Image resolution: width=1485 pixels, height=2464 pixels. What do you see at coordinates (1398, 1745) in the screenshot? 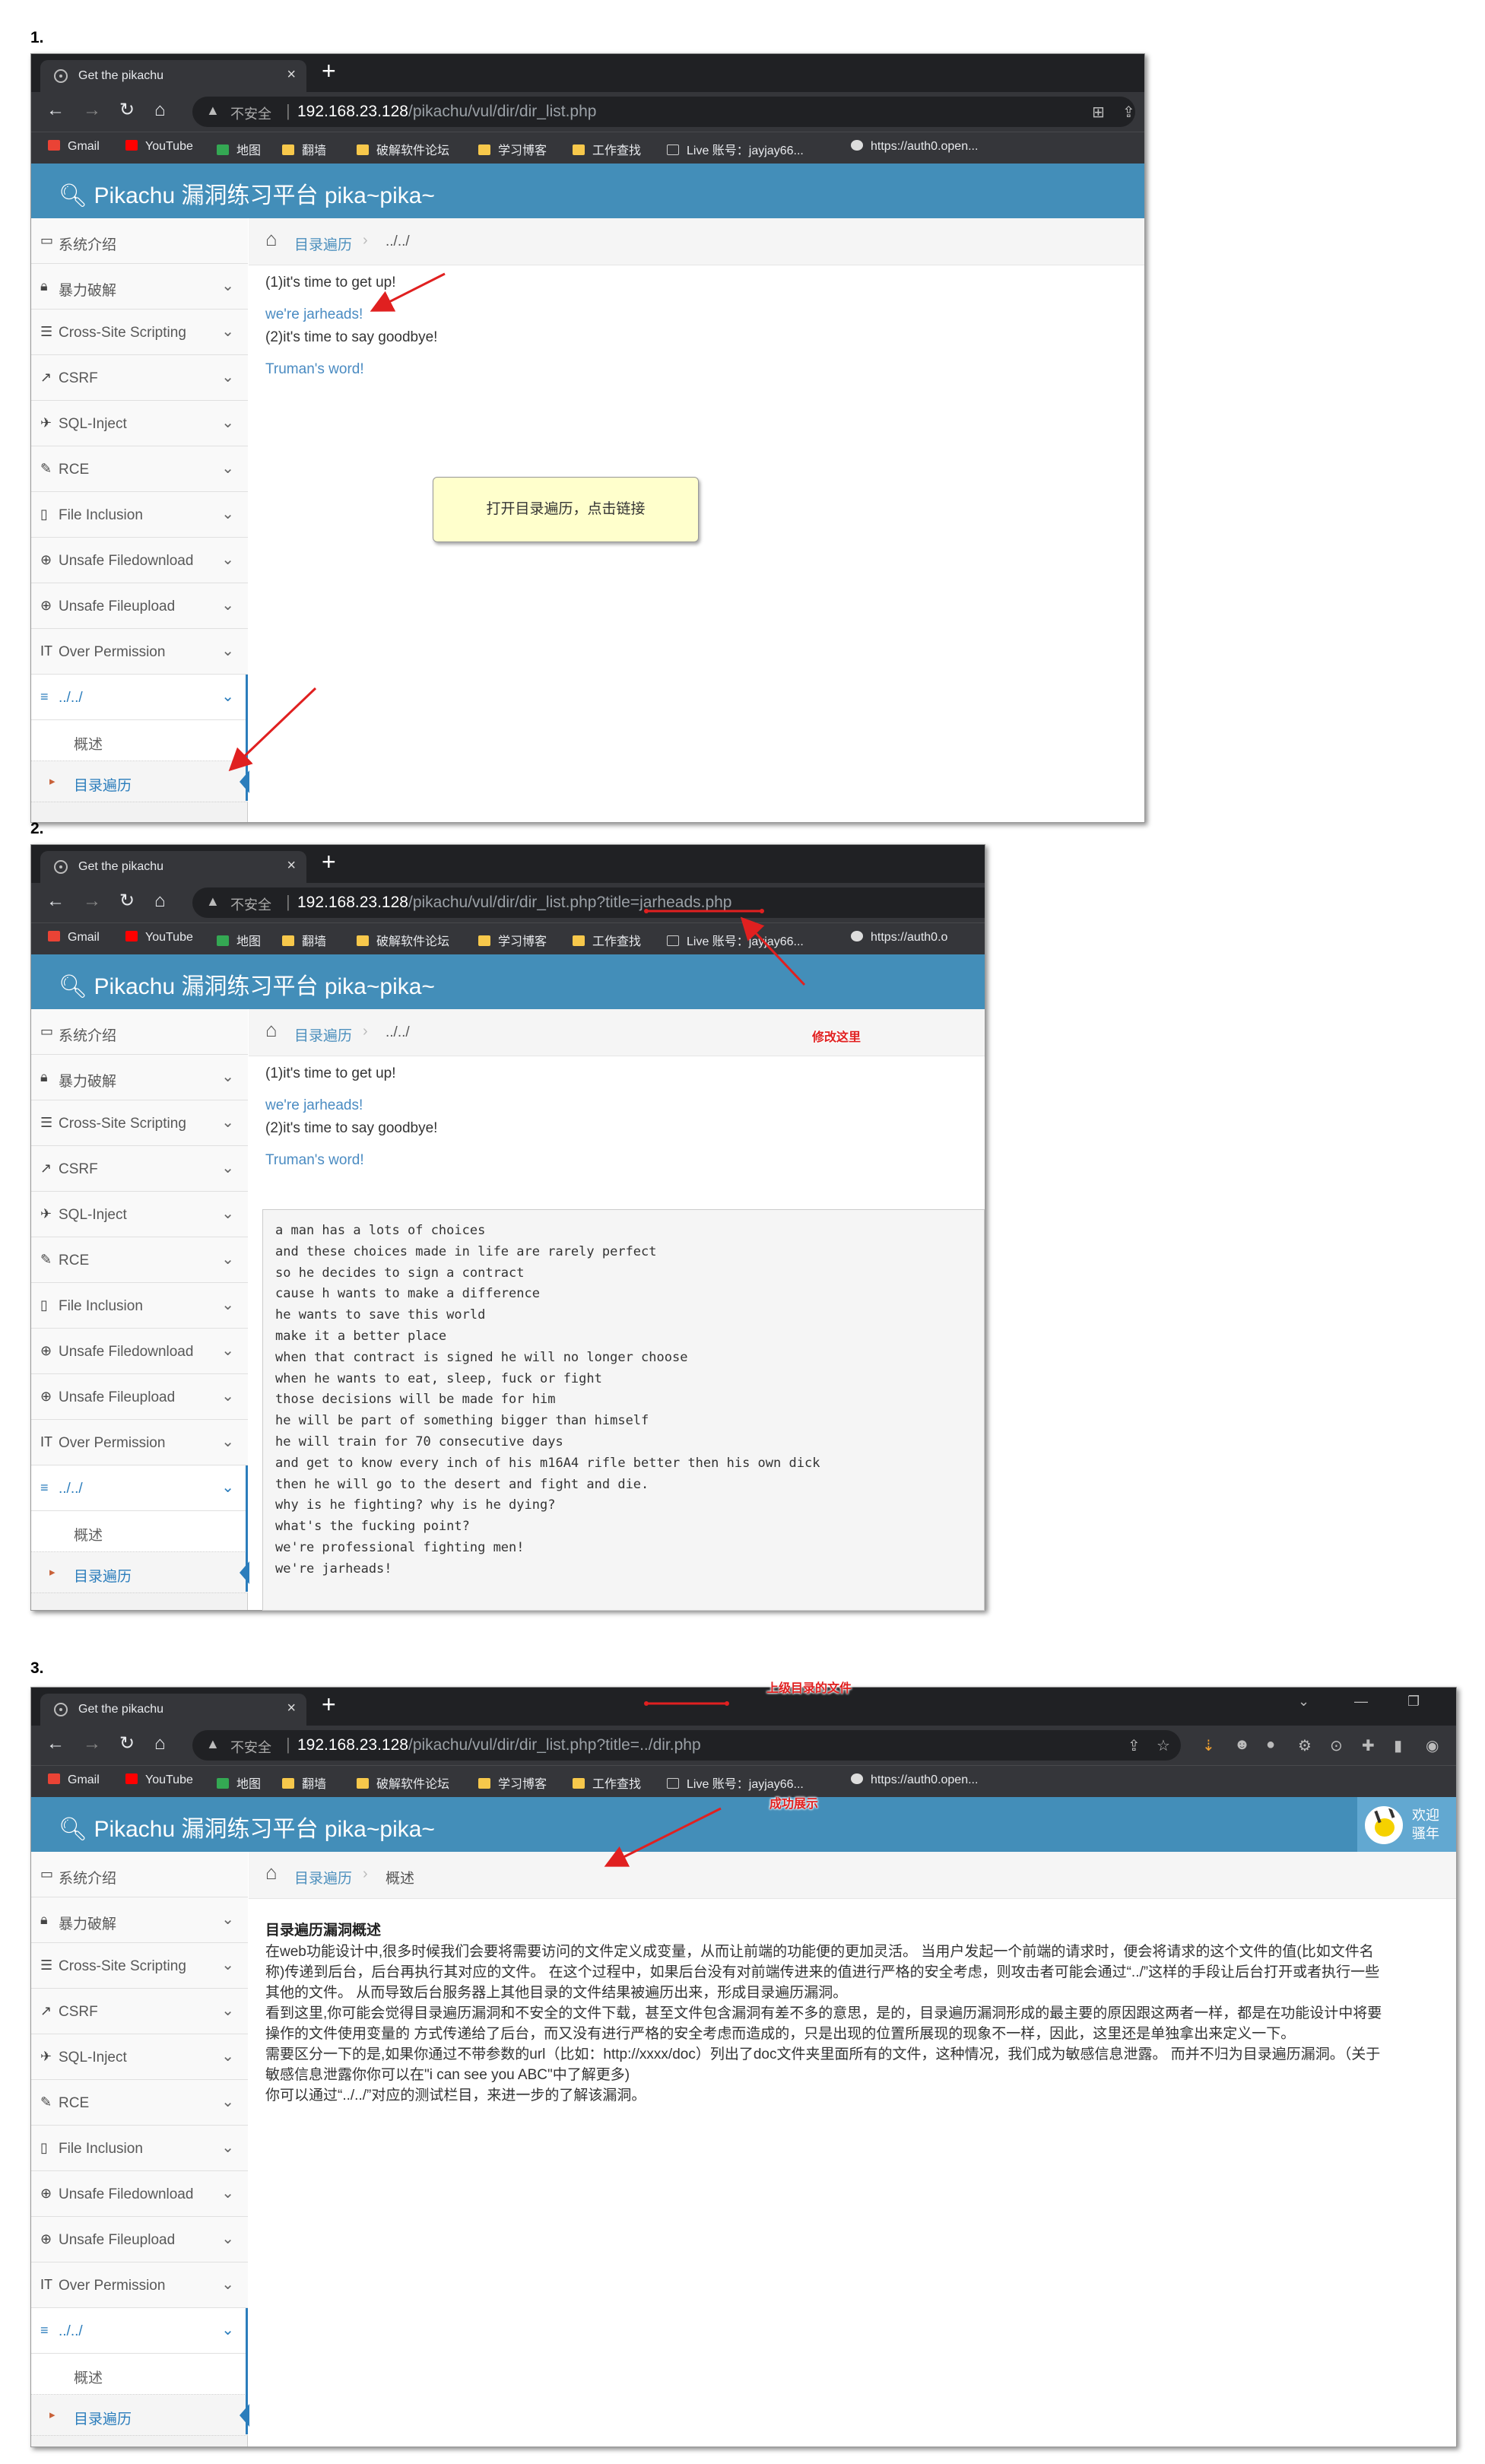
I see `sidepanel-icon: ▮` at bounding box center [1398, 1745].